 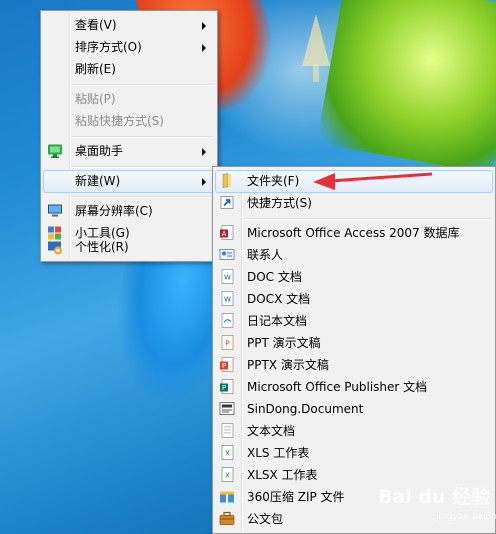 I want to click on submenu-item-label: 联系人, so click(x=265, y=255).